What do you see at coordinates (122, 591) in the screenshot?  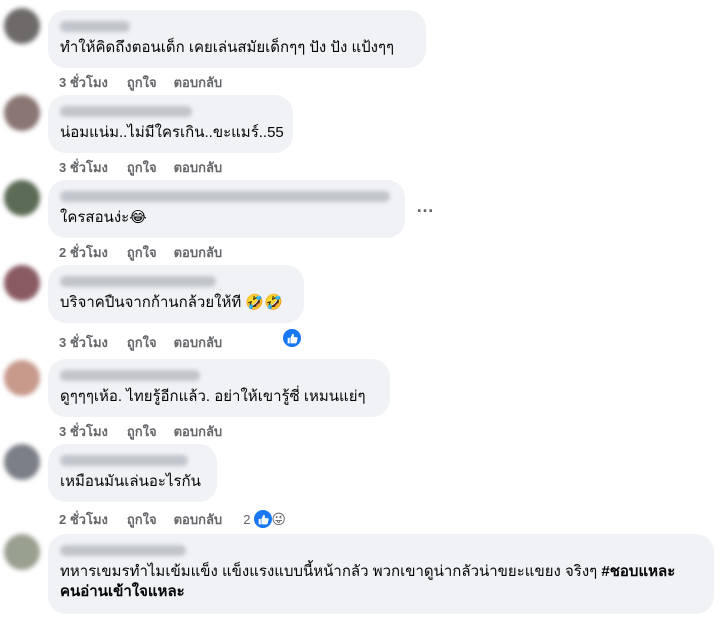 I see `hashtag-link-continued: คนอ่านเข้าใจแหละ` at bounding box center [122, 591].